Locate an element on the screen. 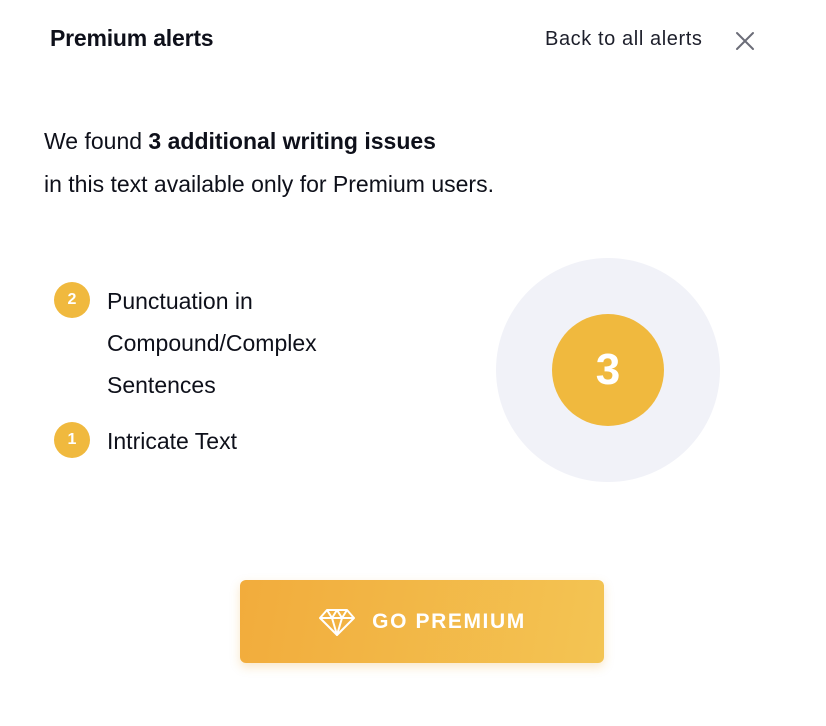  close-icon is located at coordinates (745, 41).